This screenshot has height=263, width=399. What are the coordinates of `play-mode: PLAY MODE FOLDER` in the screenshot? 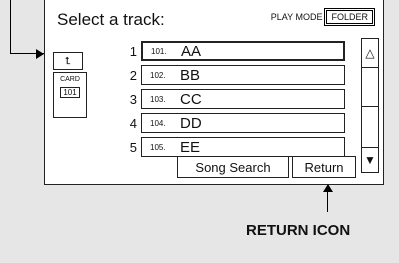 It's located at (322, 17).